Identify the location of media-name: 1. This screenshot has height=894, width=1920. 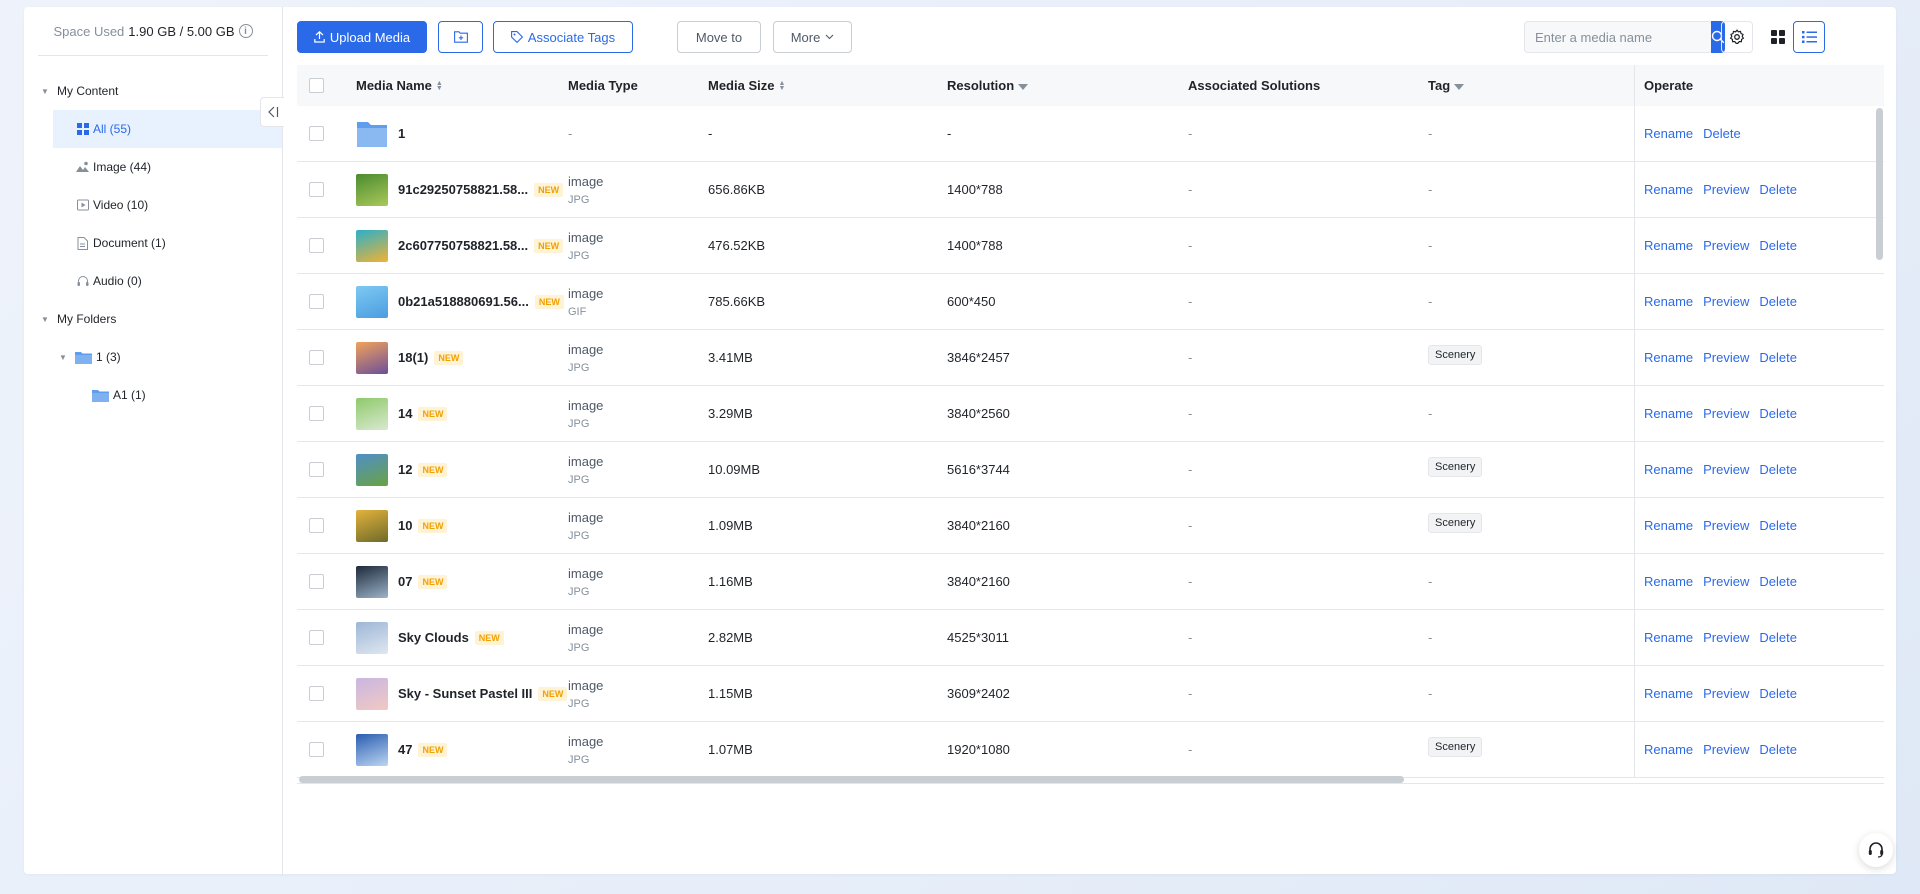
(401, 133).